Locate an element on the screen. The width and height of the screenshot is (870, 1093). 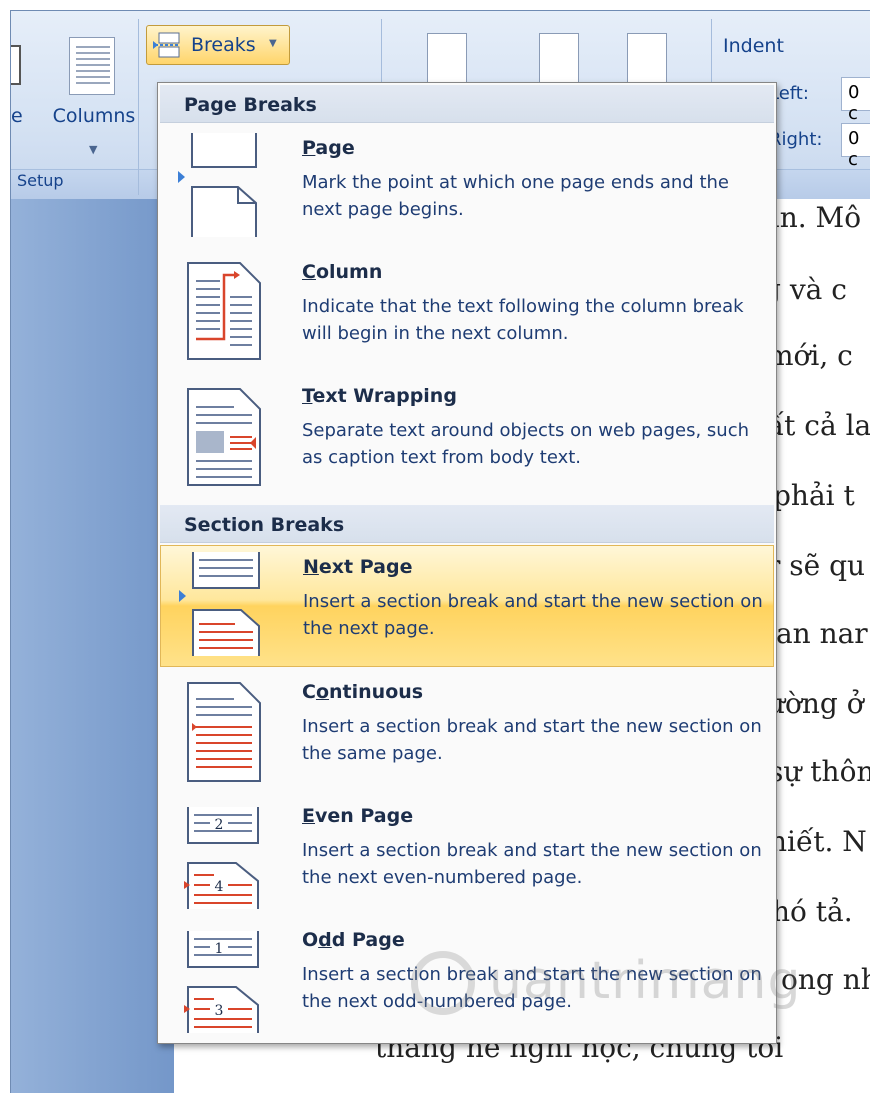
section-breaks-header: Section Breaks is located at coordinates (467, 524).